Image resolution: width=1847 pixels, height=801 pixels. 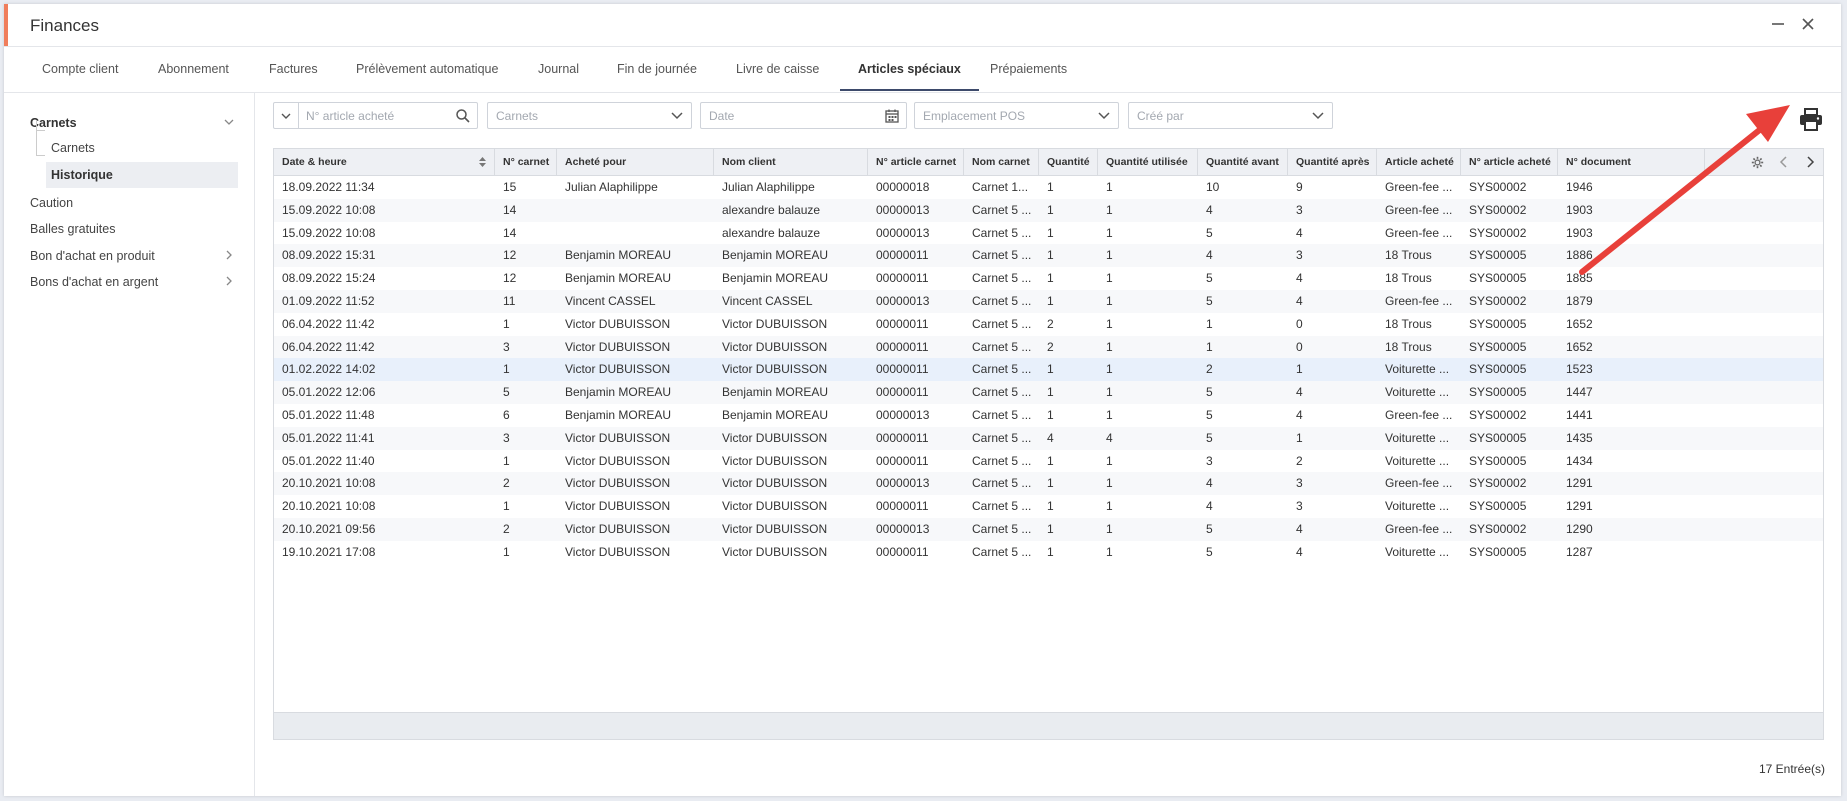 What do you see at coordinates (1299, 369) in the screenshot?
I see `cell-quantite-apres: 1` at bounding box center [1299, 369].